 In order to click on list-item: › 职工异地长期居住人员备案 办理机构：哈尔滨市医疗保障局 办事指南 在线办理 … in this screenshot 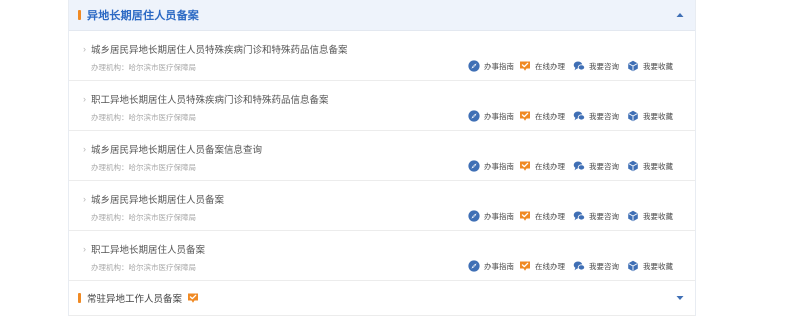, I will do `click(382, 256)`.